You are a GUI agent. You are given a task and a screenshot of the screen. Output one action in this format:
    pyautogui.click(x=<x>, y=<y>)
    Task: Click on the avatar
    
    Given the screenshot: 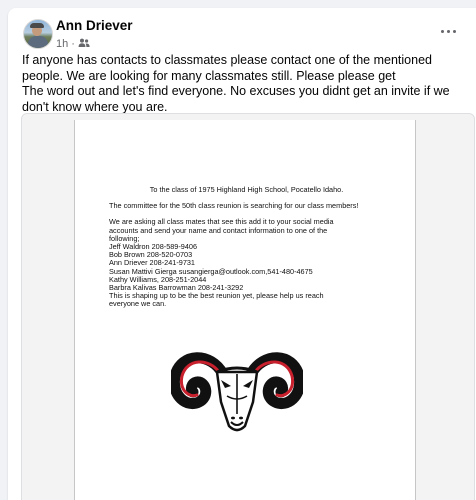 What is the action you would take?
    pyautogui.click(x=38, y=34)
    